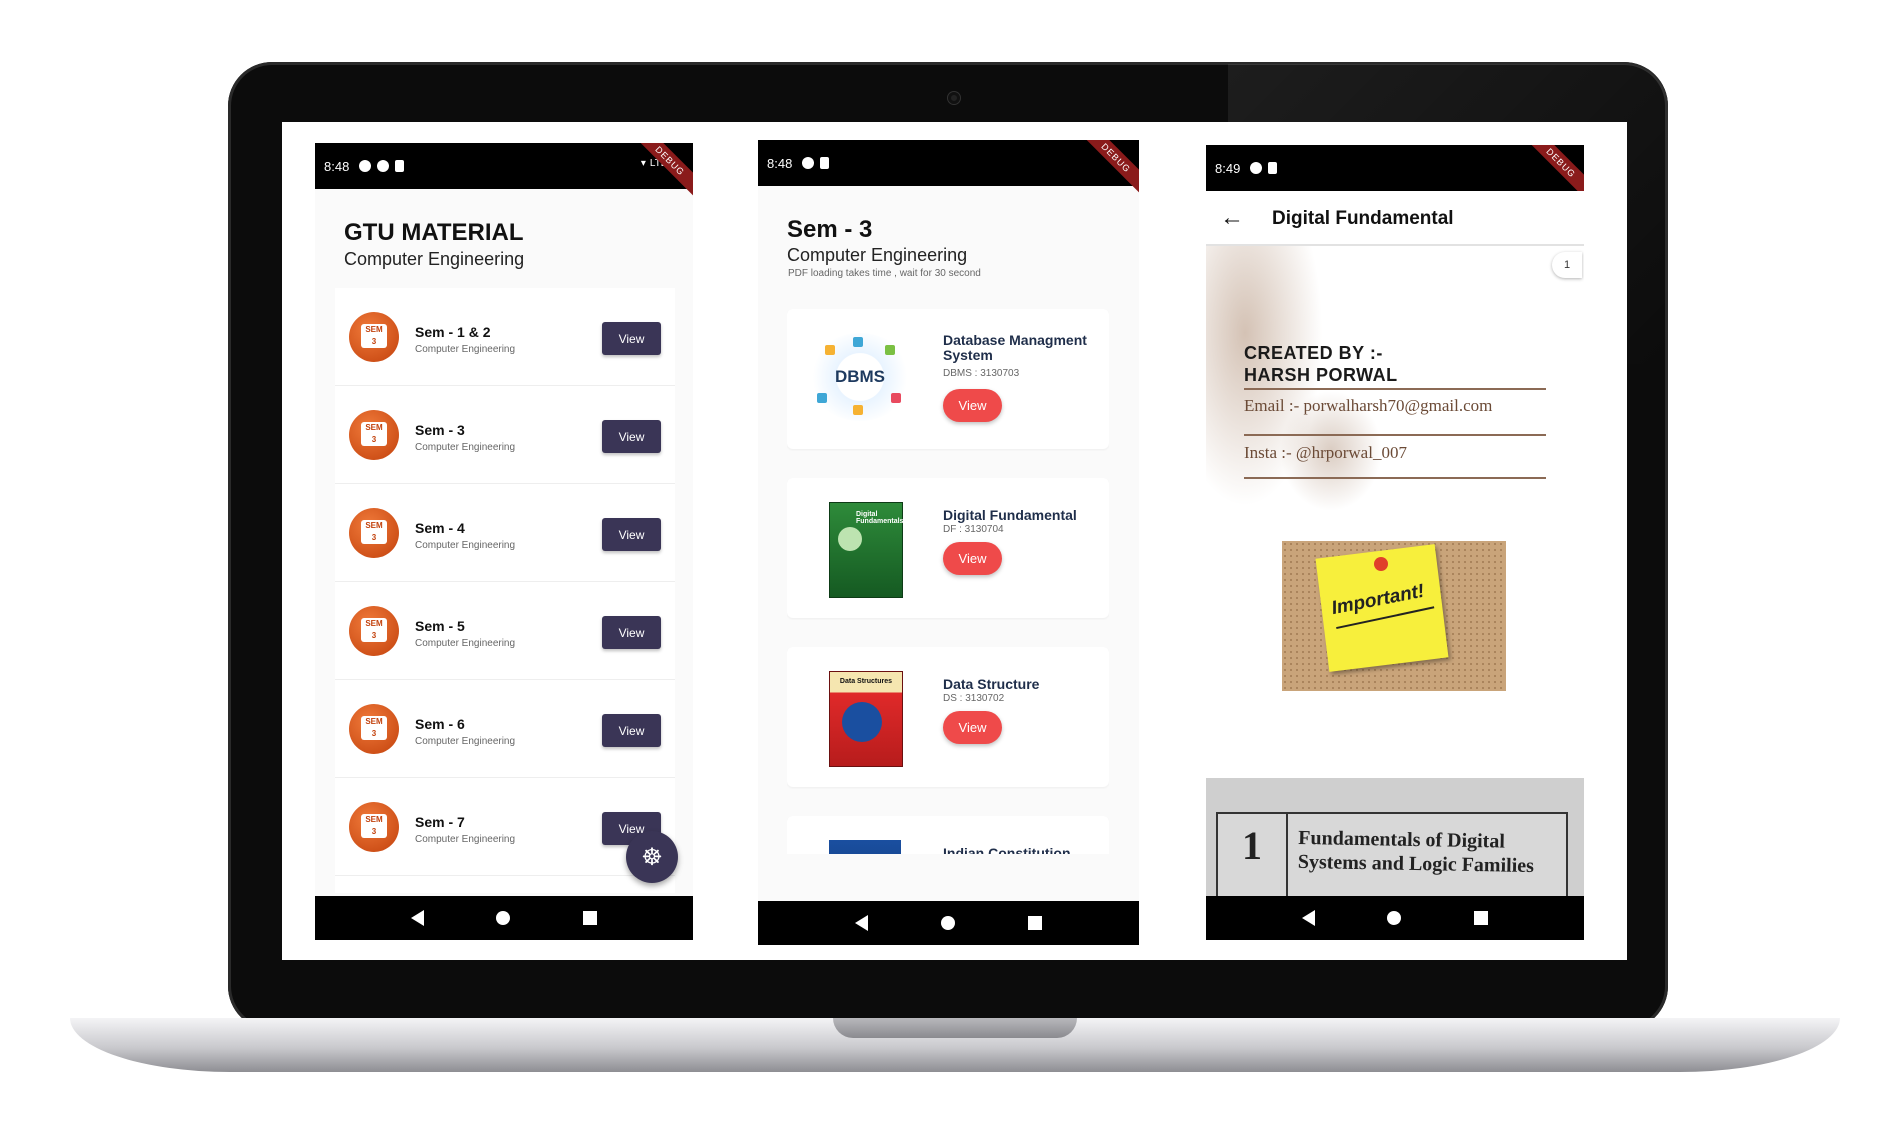  What do you see at coordinates (504, 171) in the screenshot?
I see `status-bar: 8:48 ▾ LTE ▮ DEBUG` at bounding box center [504, 171].